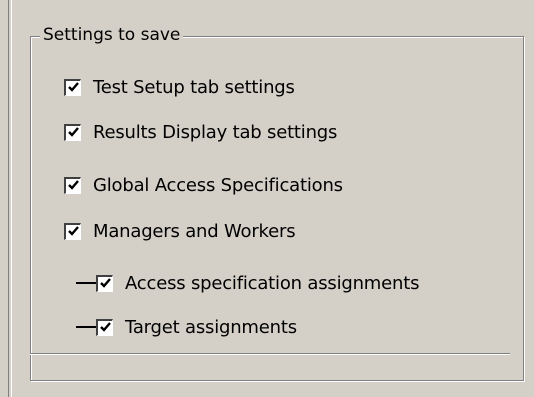 Image resolution: width=534 pixels, height=397 pixels. I want to click on checkbox-test-setup, so click(72, 87).